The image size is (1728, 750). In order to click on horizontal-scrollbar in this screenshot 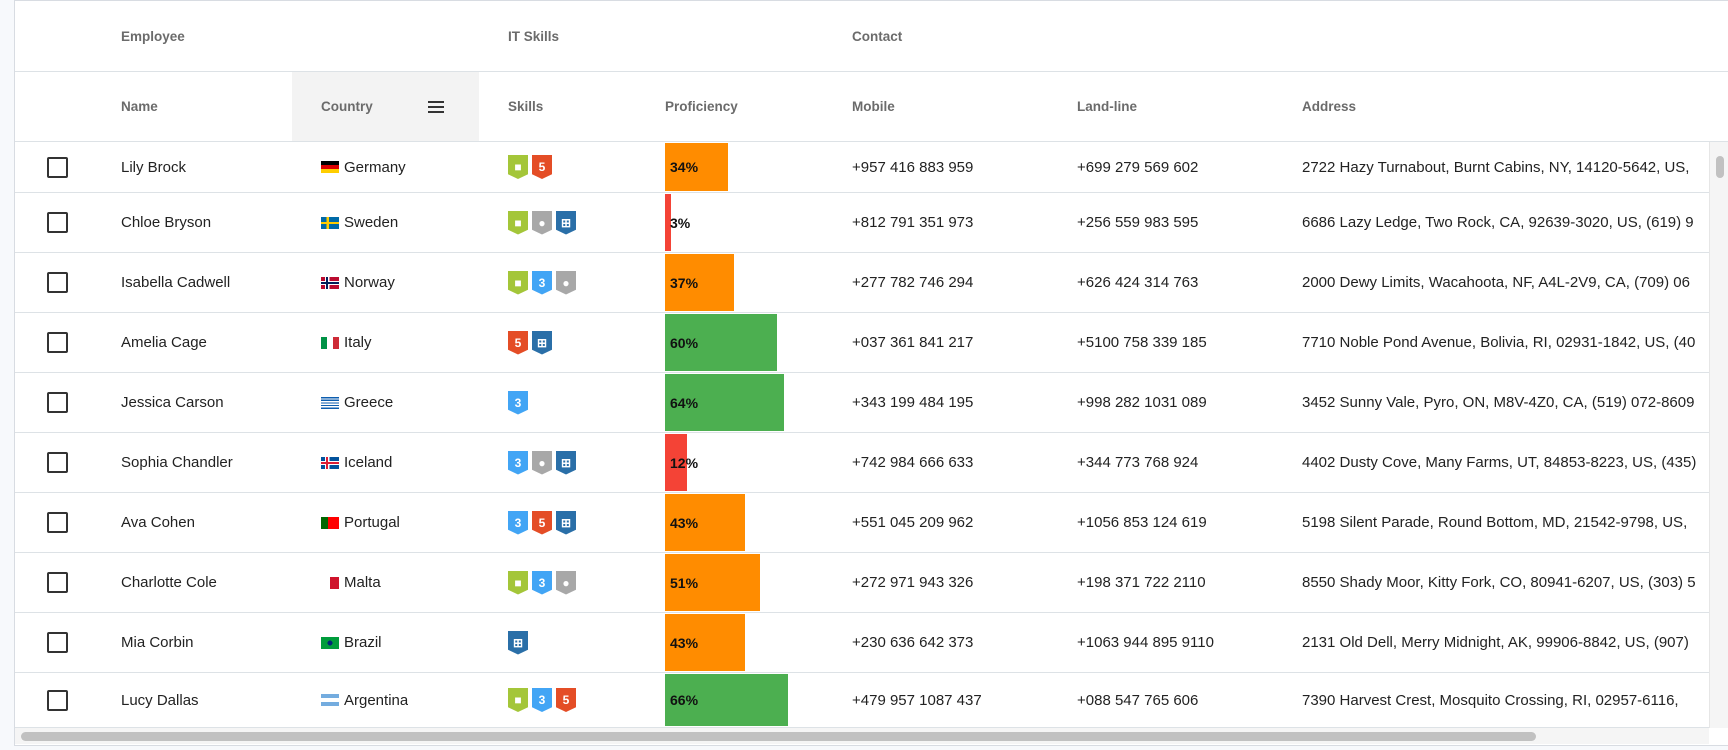, I will do `click(862, 736)`.